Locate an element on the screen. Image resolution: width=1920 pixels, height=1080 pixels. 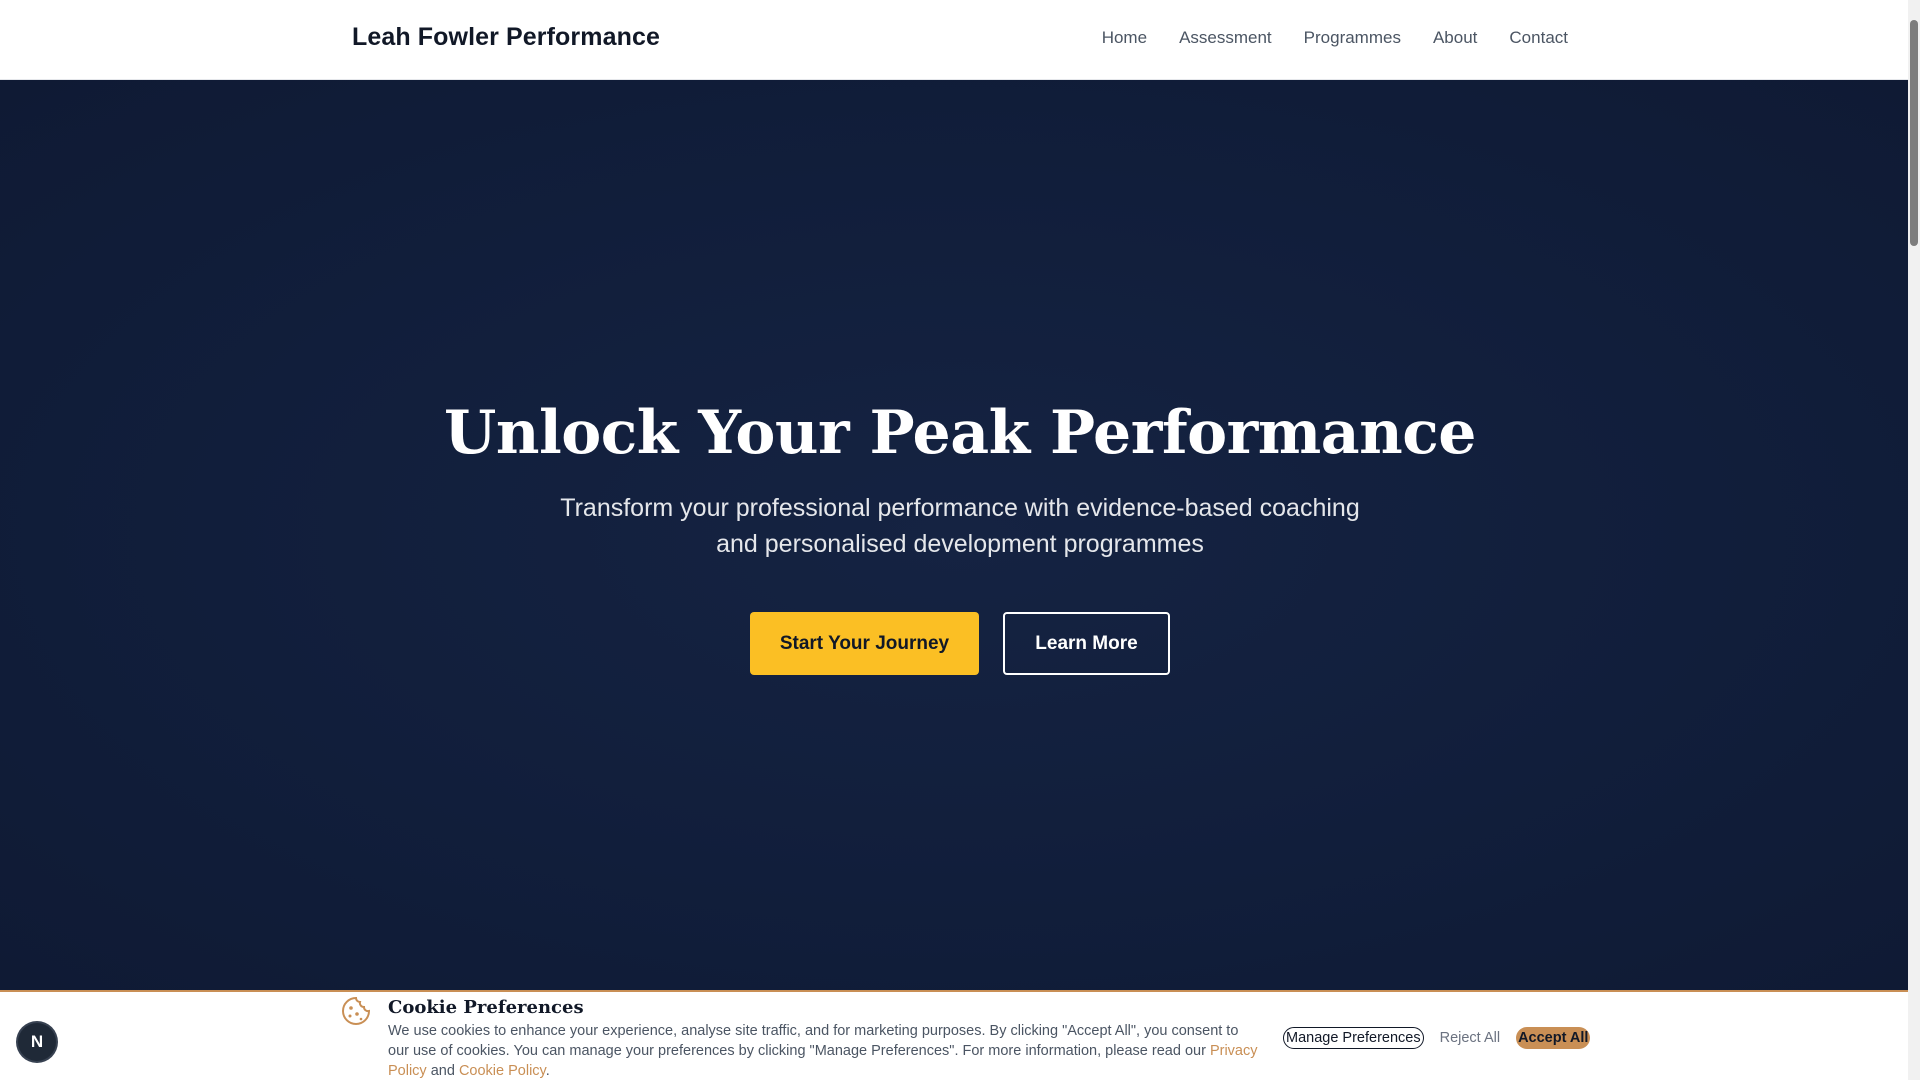
cookie-title: Cookie Preferences is located at coordinates (486, 1007).